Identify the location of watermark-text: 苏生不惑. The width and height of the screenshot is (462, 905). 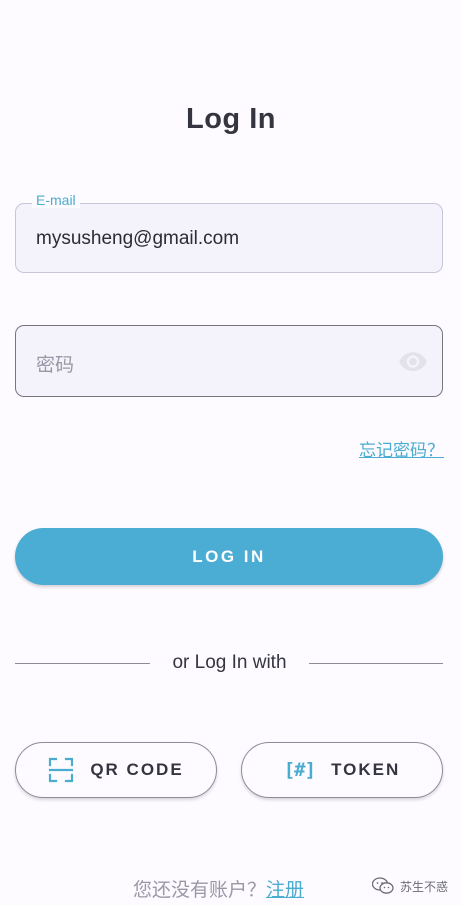
(424, 886).